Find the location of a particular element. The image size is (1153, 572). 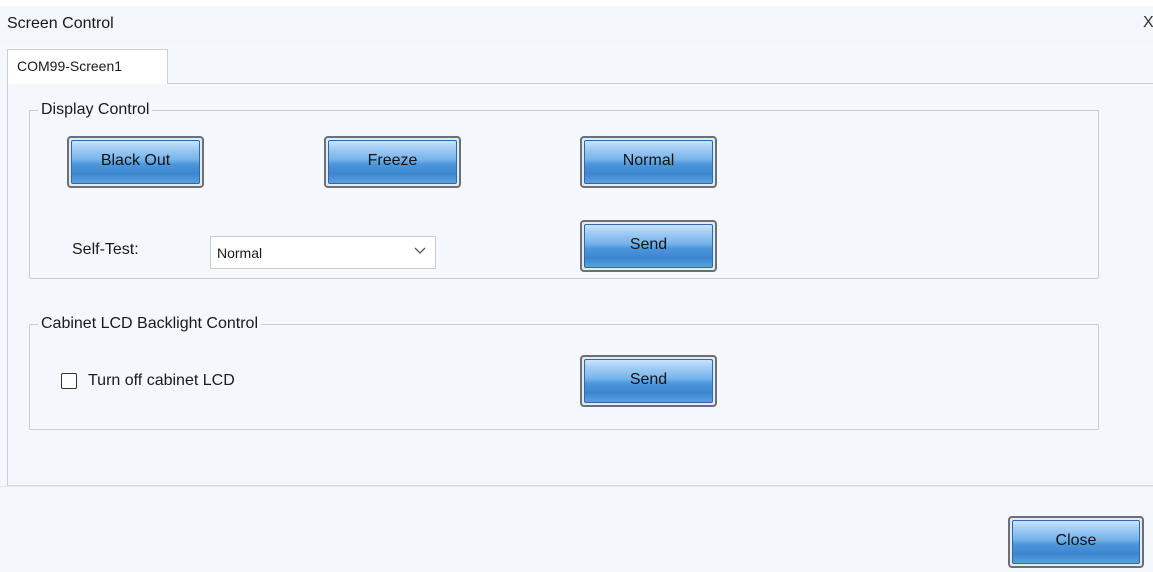

display-control-title: Display Control is located at coordinates (95, 109).